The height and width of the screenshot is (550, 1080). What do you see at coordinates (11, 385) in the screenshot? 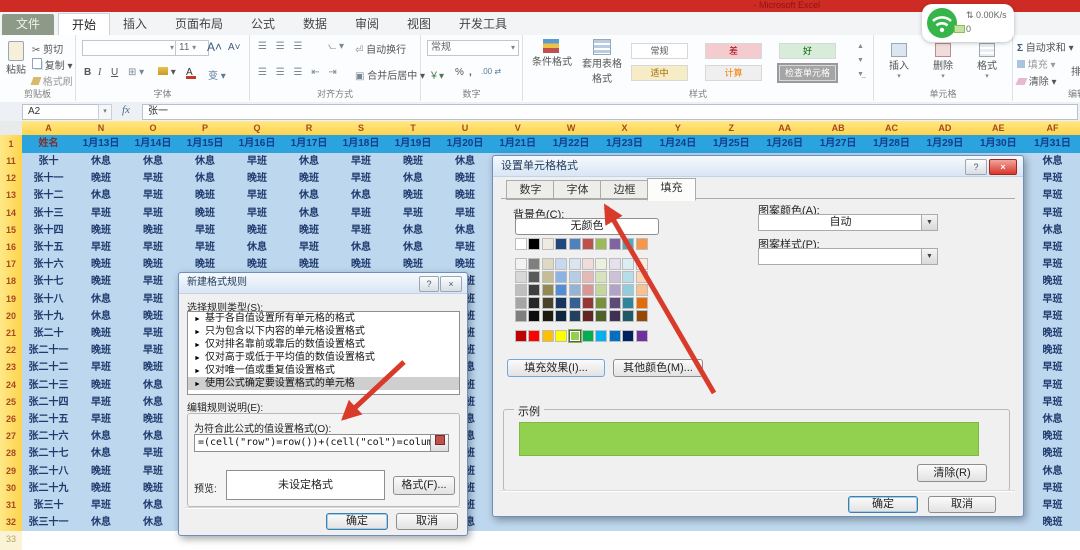
I see `row-header-24: 24` at bounding box center [11, 385].